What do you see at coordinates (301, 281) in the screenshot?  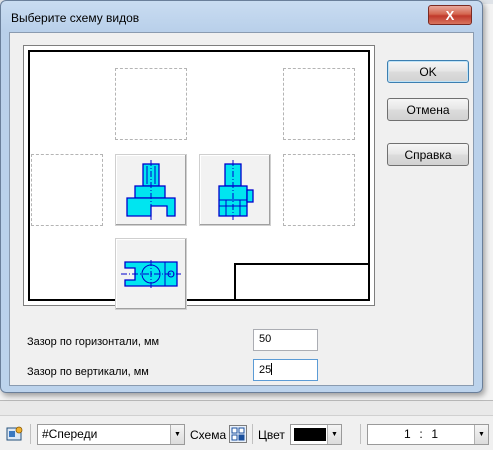 I see `title-block` at bounding box center [301, 281].